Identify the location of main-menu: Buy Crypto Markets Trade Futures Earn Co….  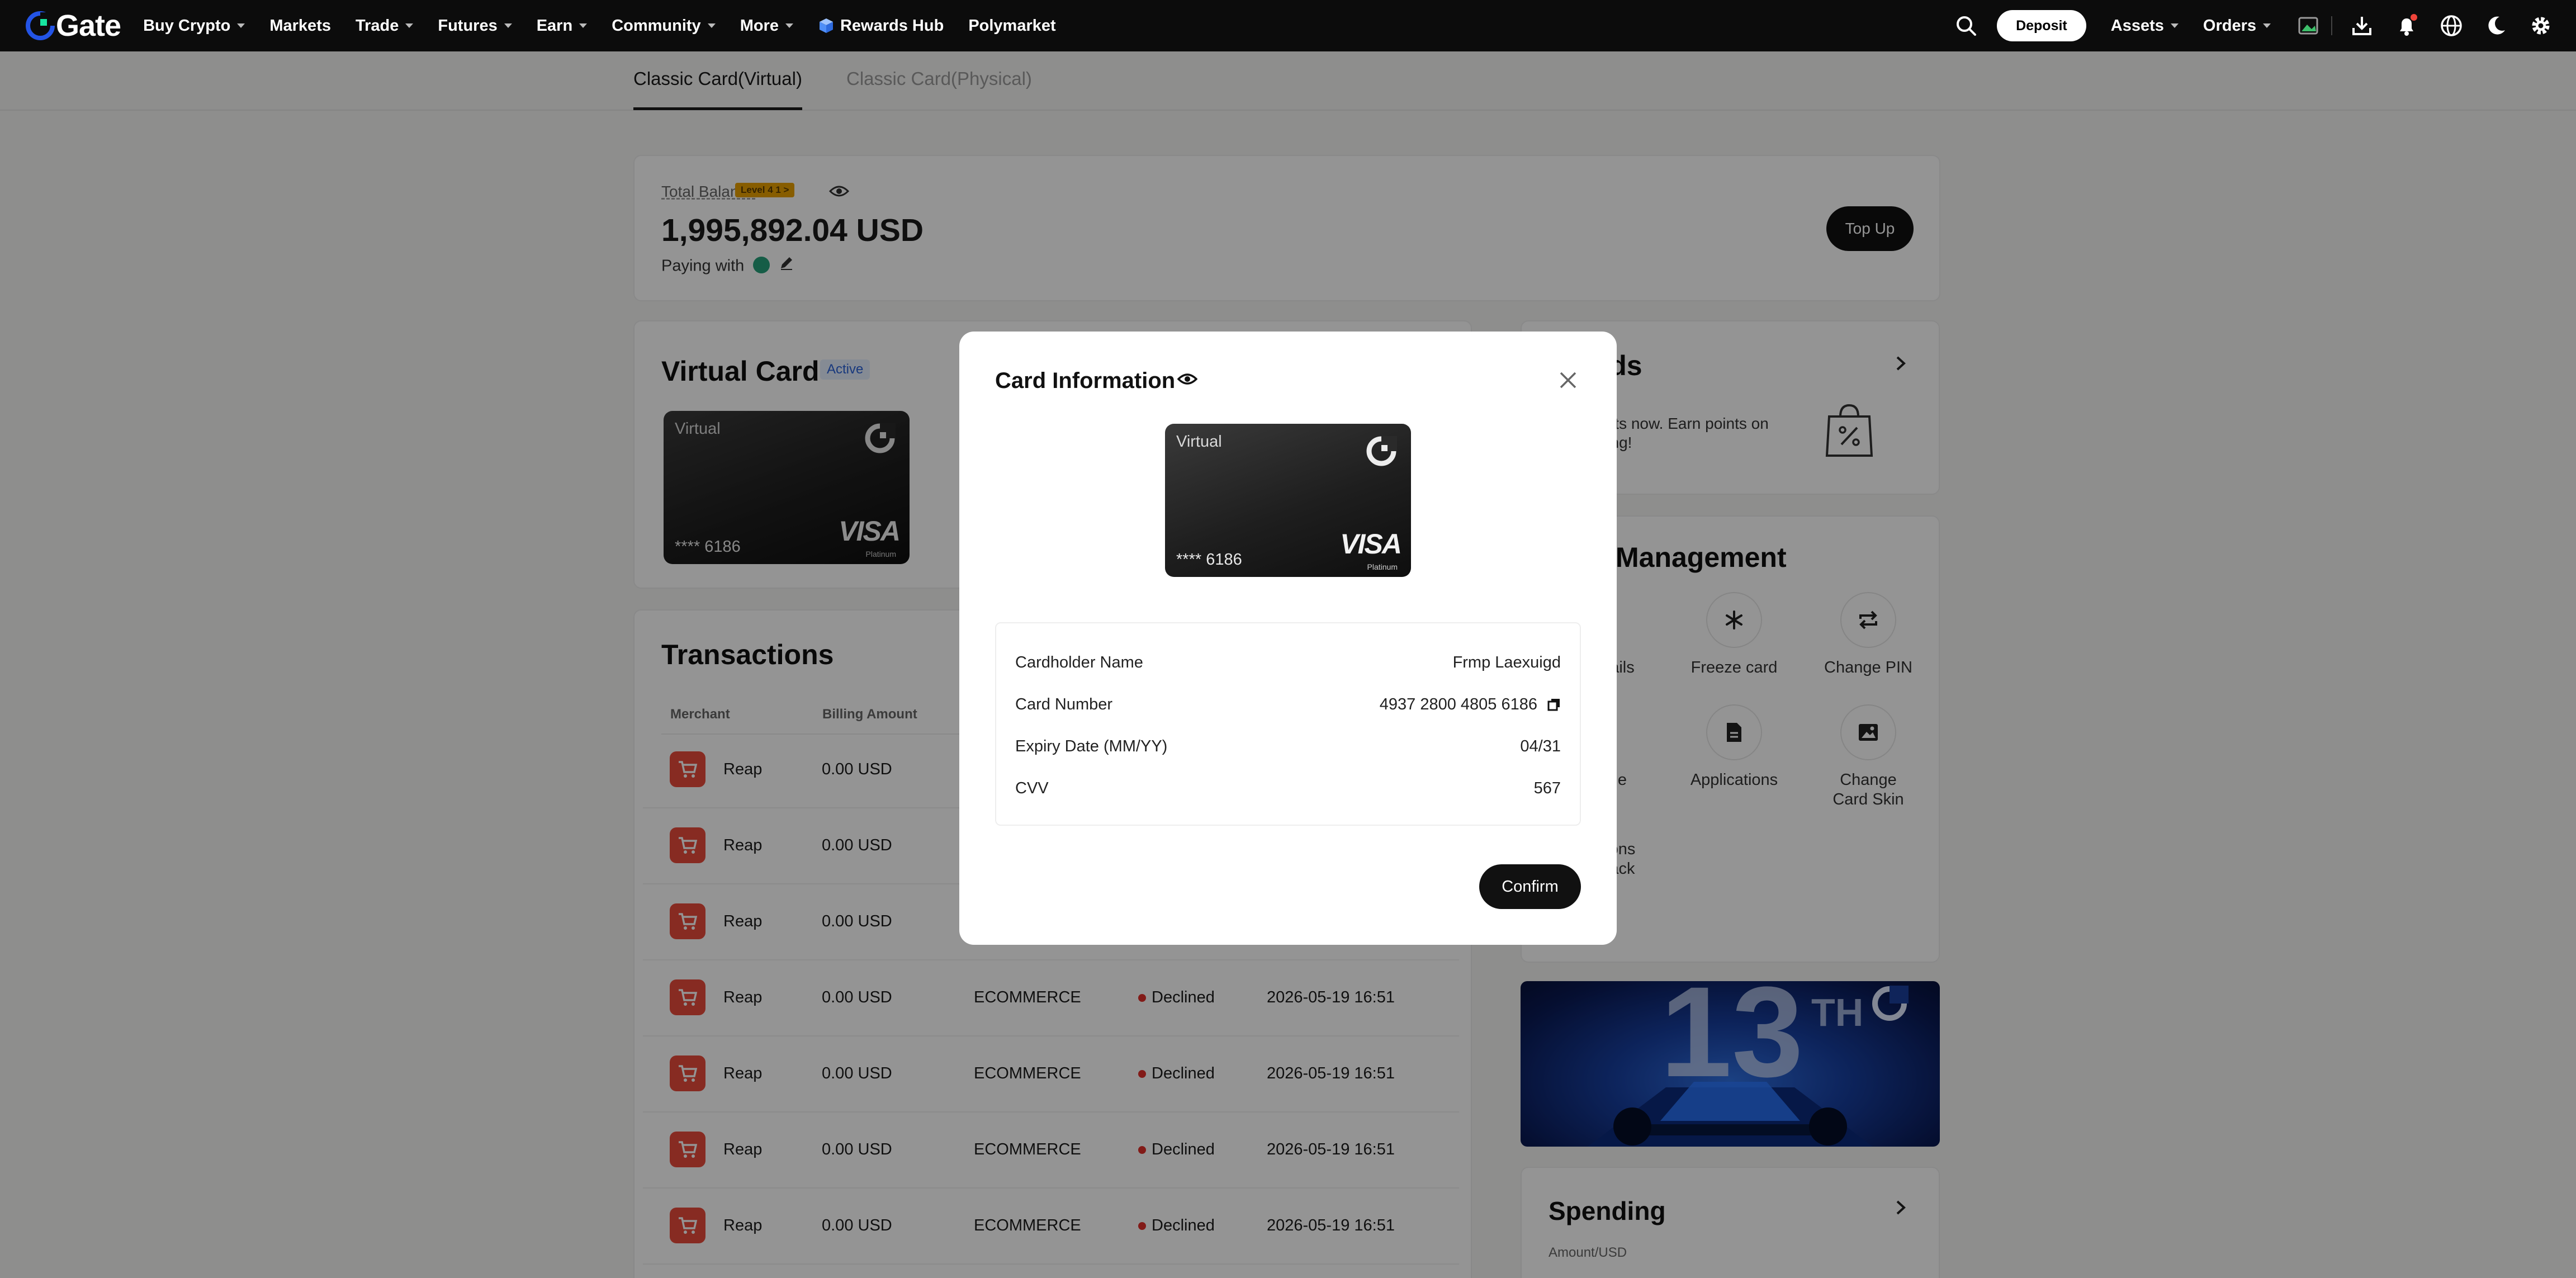
(612, 26).